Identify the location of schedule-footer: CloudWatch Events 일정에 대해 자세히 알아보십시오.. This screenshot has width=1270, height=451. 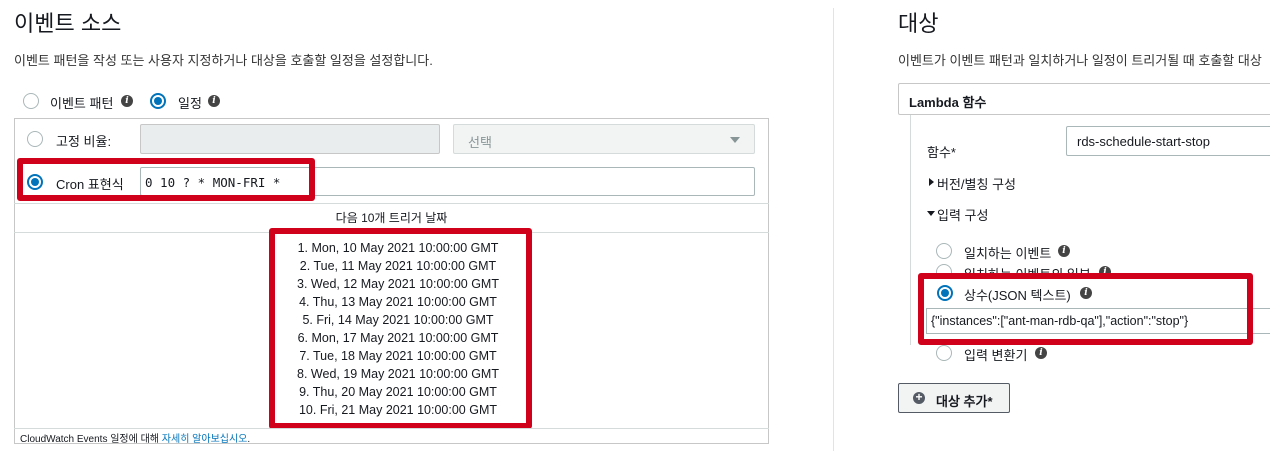
(135, 437).